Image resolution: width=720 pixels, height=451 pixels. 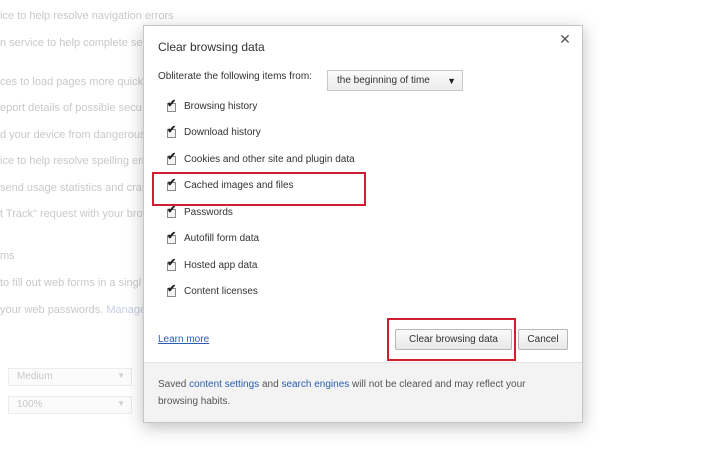 I want to click on bg-setting-text: your web passwords. Manage p, so click(x=77, y=310).